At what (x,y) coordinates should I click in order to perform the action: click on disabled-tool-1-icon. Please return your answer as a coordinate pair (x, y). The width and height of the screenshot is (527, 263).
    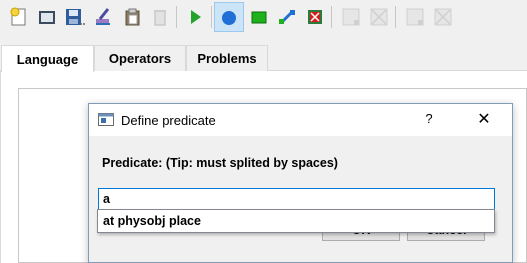
    Looking at the image, I should click on (351, 17).